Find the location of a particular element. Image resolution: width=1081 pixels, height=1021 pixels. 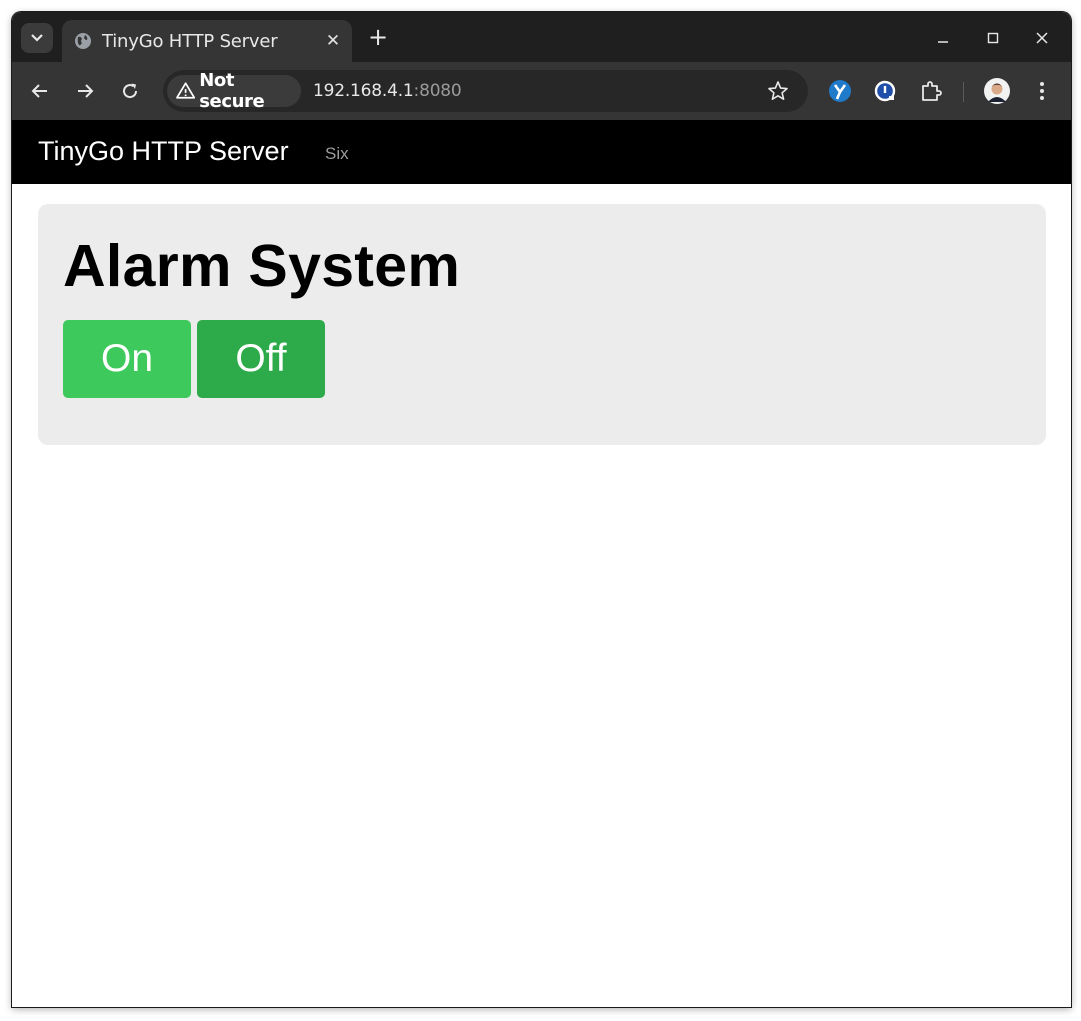

back-button is located at coordinates (40, 91).